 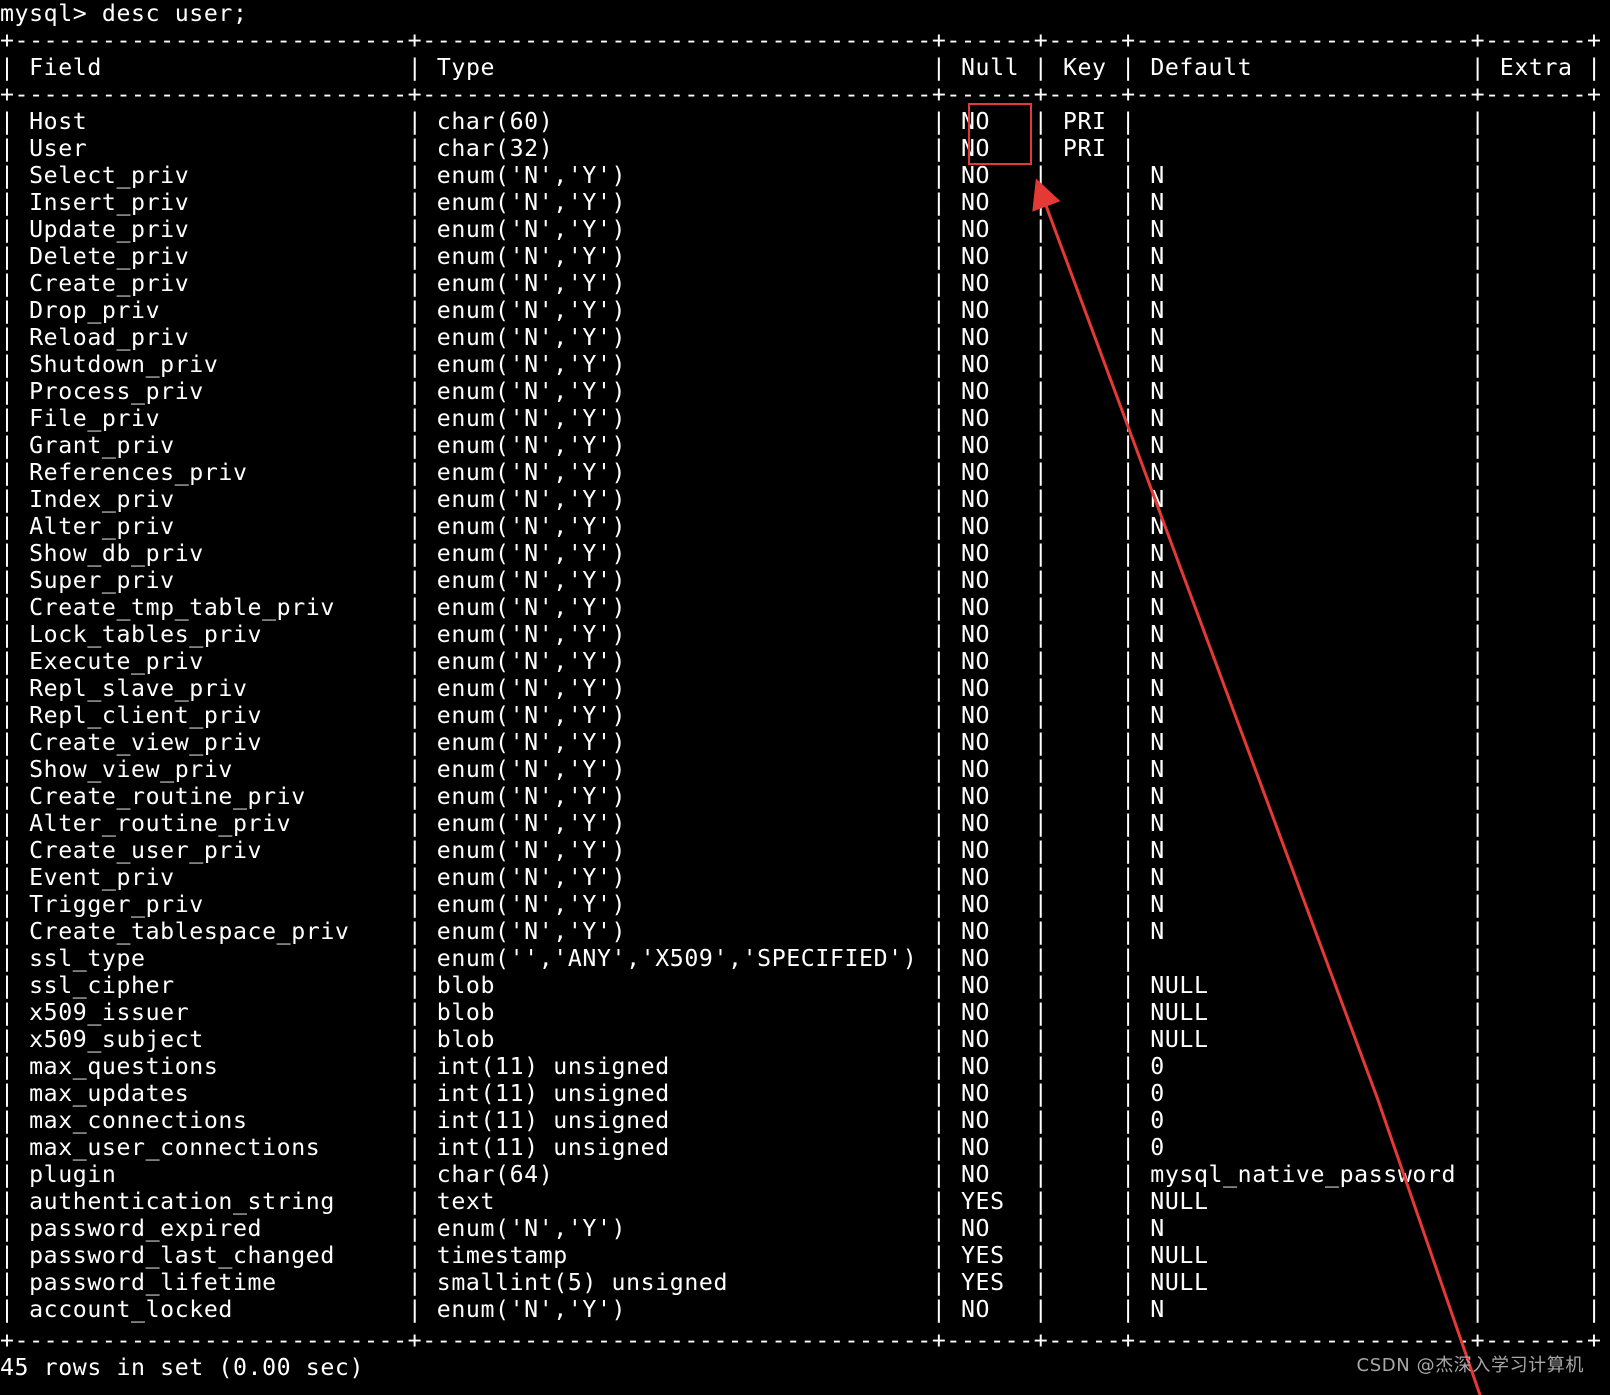 What do you see at coordinates (211, 337) in the screenshot?
I see `cell-field: Reload_priv` at bounding box center [211, 337].